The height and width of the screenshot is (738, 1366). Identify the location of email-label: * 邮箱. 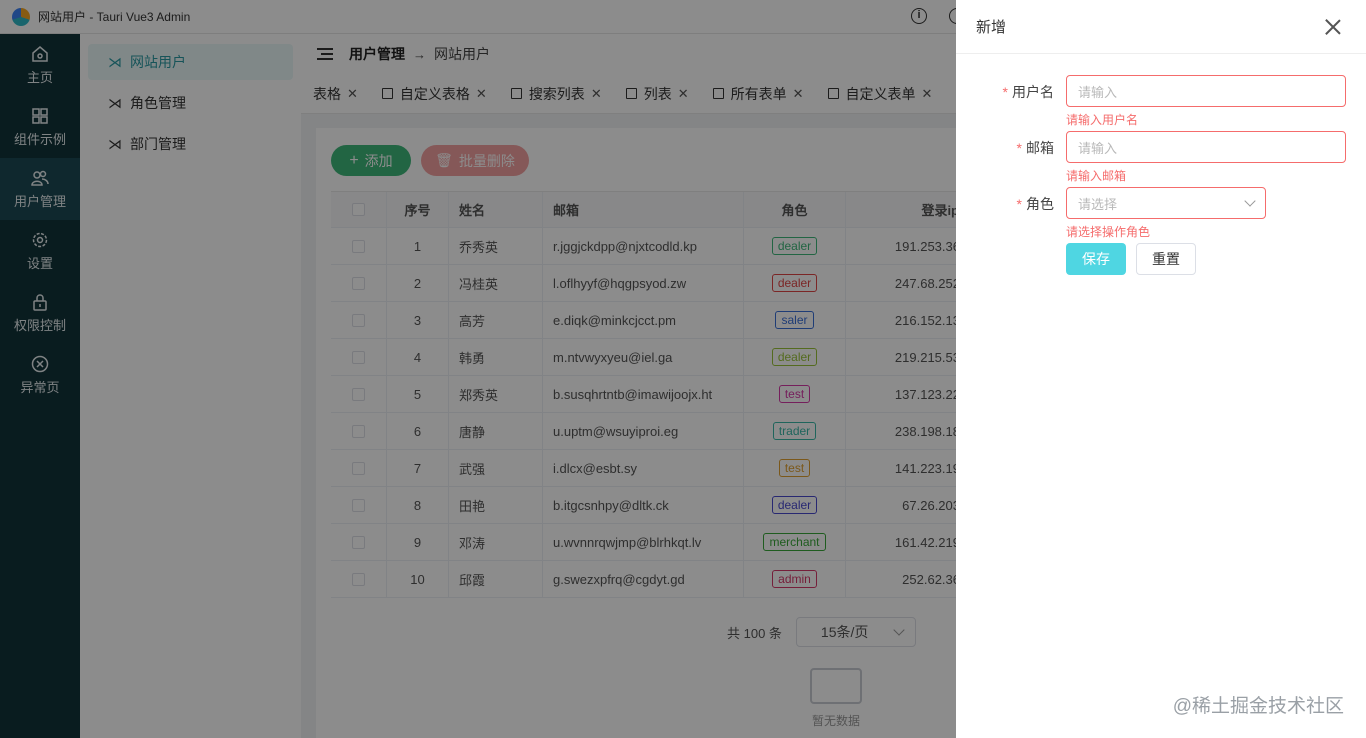
(1035, 148).